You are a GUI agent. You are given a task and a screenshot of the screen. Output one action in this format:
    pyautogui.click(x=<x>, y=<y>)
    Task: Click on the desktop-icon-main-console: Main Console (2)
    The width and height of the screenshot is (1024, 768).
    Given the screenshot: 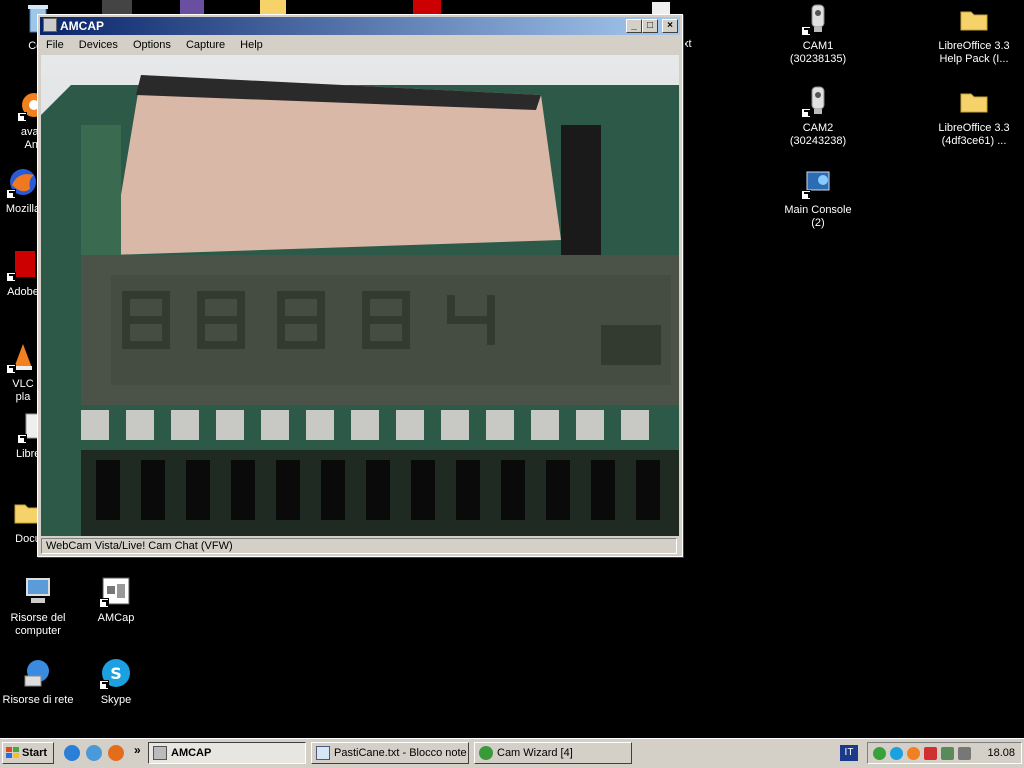 What is the action you would take?
    pyautogui.click(x=818, y=198)
    